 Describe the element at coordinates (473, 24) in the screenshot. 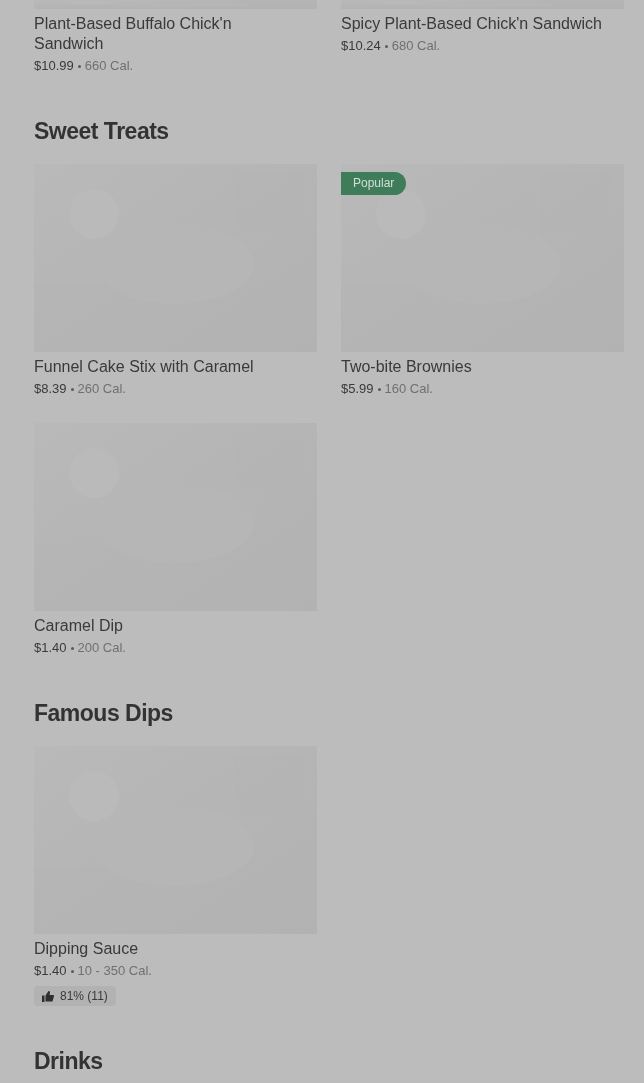

I see `item-name: Spicy Plant-Based Chick'n Sandwich` at that location.